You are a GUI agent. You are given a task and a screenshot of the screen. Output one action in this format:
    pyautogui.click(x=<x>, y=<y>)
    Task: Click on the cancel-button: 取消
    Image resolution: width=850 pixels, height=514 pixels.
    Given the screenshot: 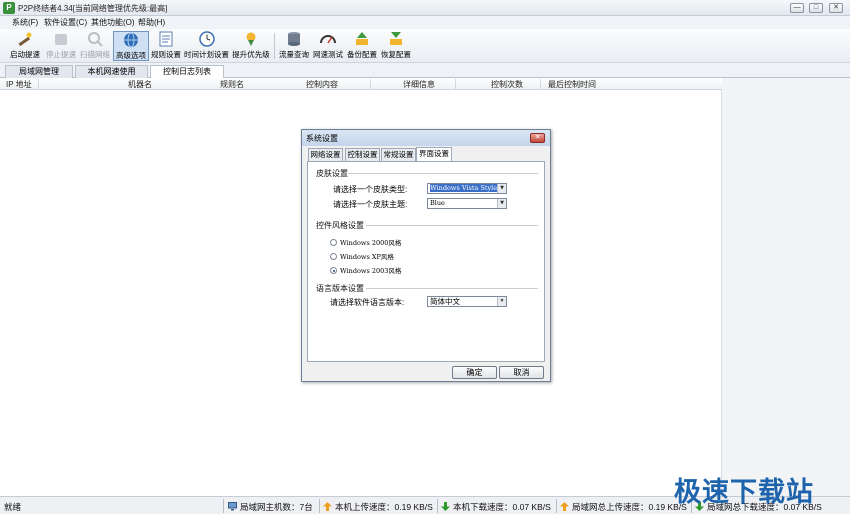 What is the action you would take?
    pyautogui.click(x=521, y=372)
    